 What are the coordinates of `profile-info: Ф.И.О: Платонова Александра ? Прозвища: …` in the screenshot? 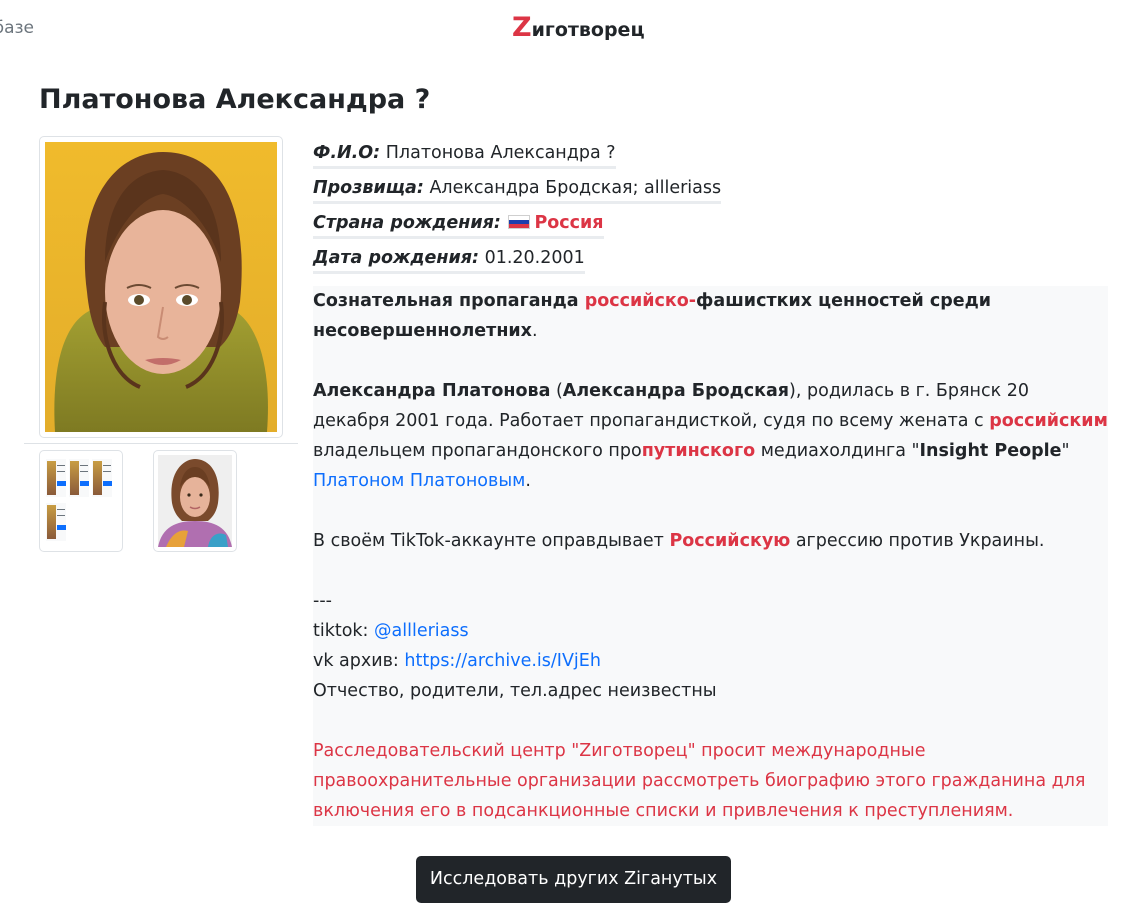 It's located at (710, 213).